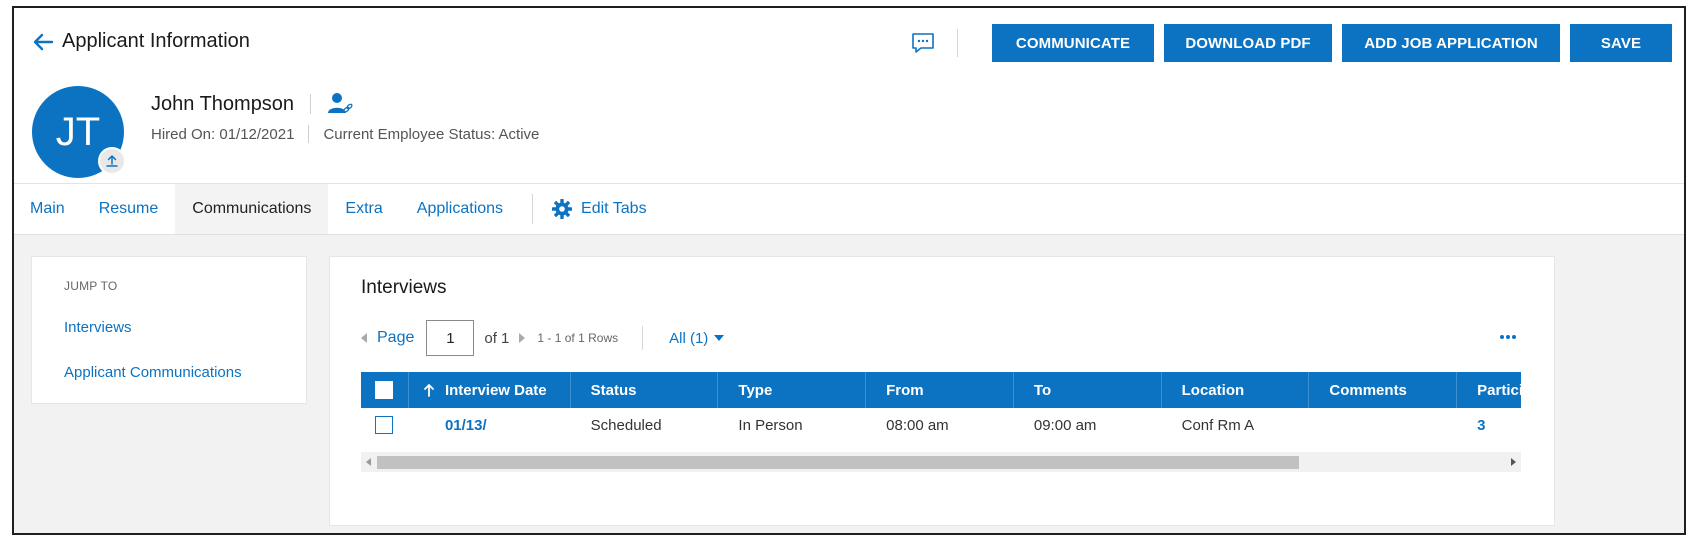 This screenshot has height=541, width=1698. What do you see at coordinates (1073, 43) in the screenshot?
I see `communicate-button: COMMUNICATE` at bounding box center [1073, 43].